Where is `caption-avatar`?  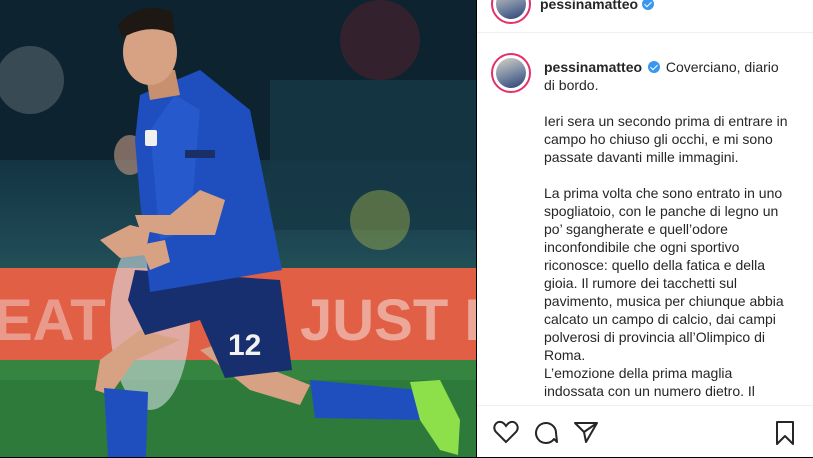 caption-avatar is located at coordinates (511, 73).